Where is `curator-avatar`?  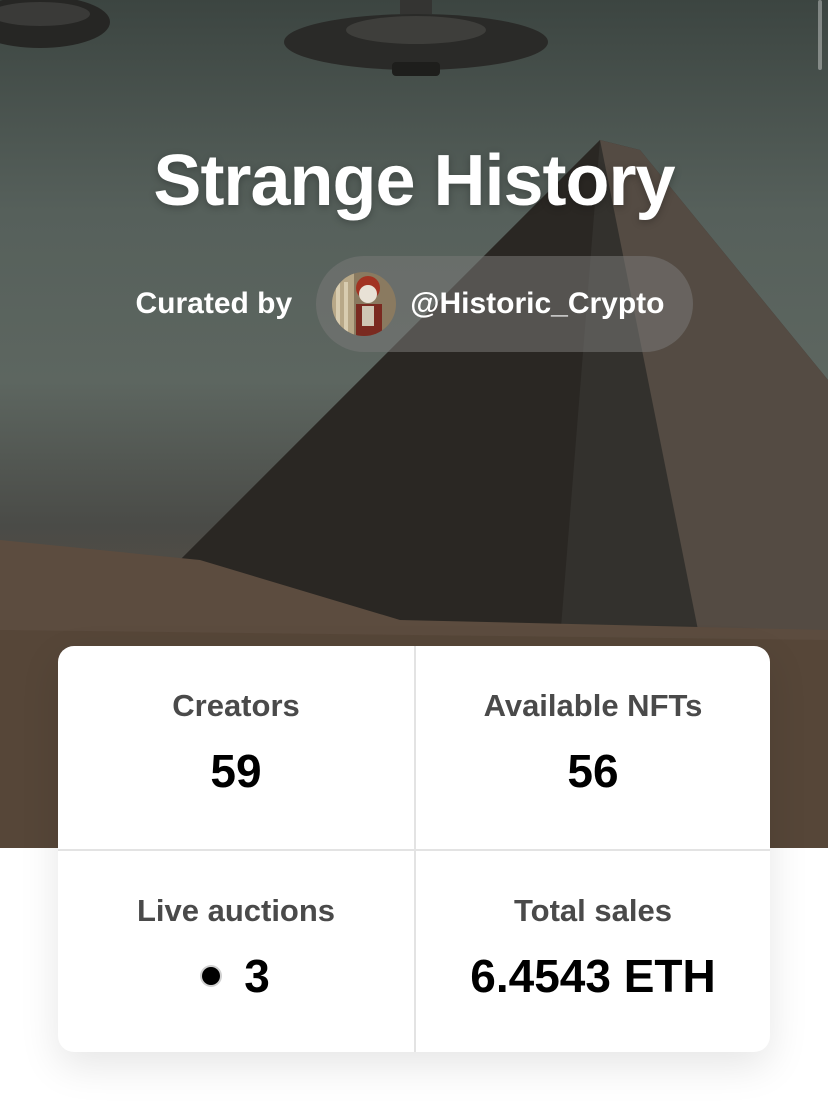
curator-avatar is located at coordinates (364, 304).